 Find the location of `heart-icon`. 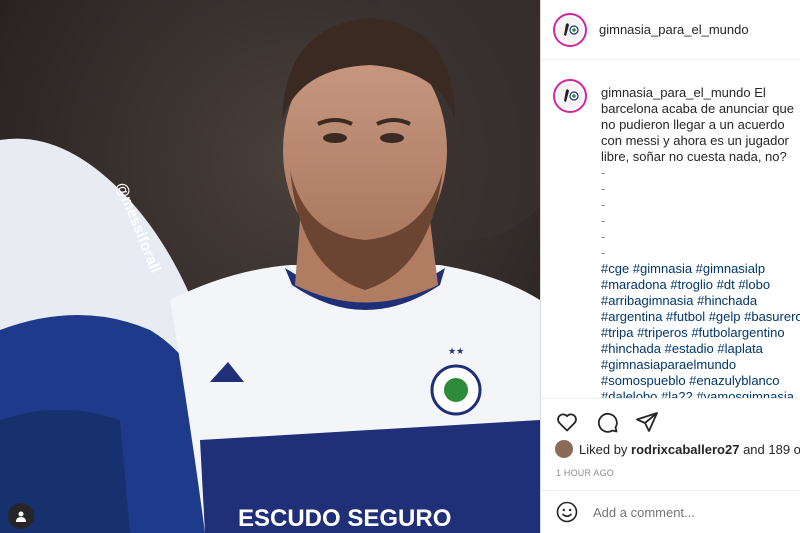

heart-icon is located at coordinates (567, 422).